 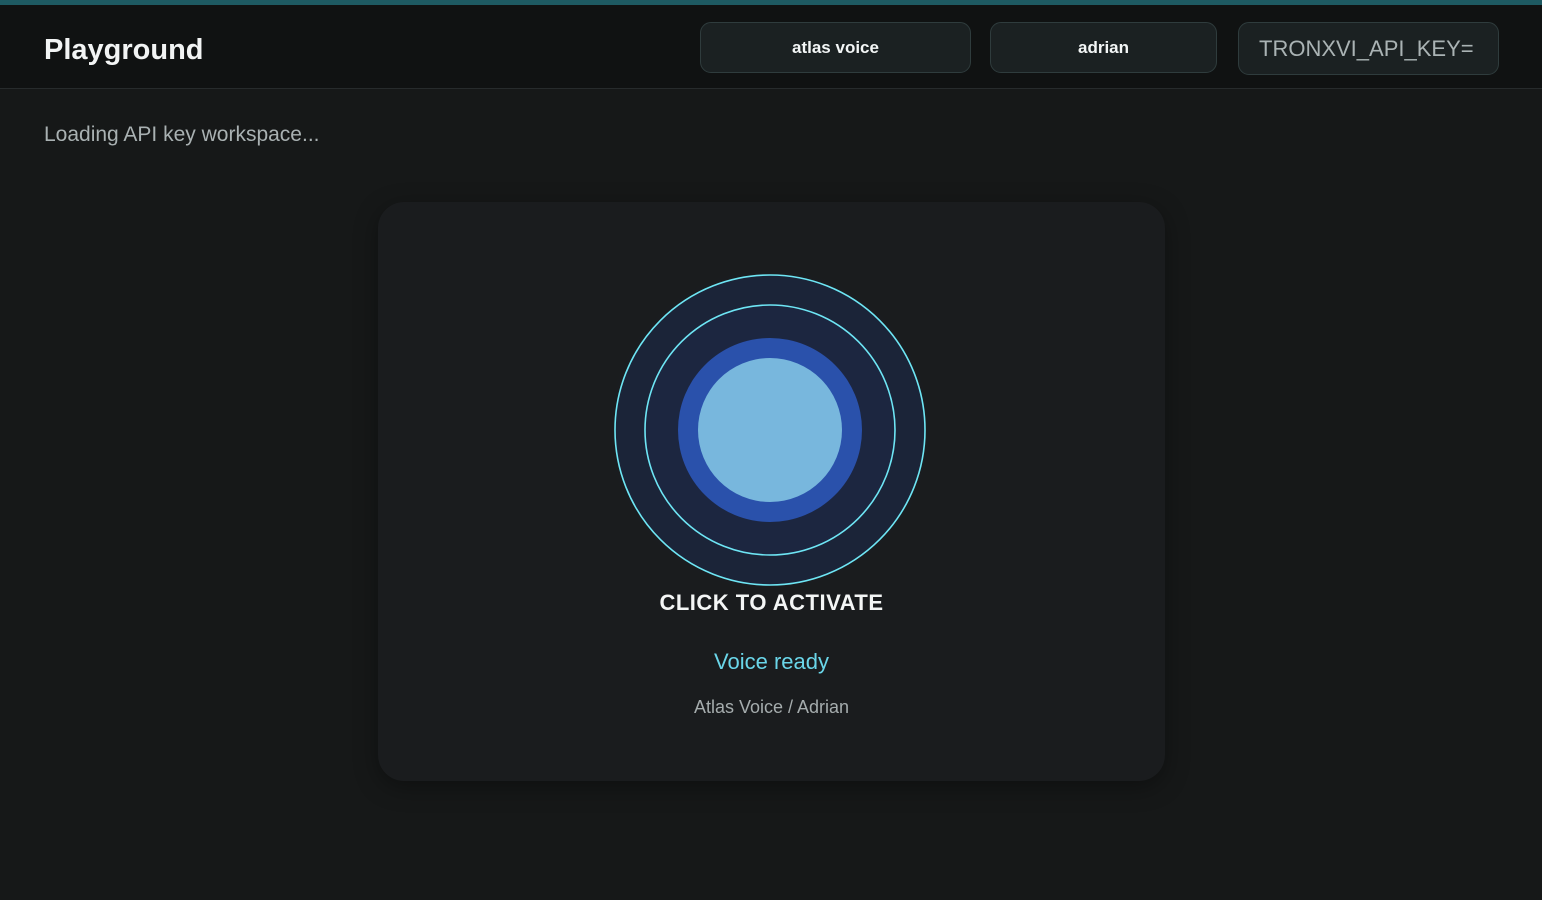 I want to click on app-header: Playground atlas voice adrian, so click(x=771, y=47).